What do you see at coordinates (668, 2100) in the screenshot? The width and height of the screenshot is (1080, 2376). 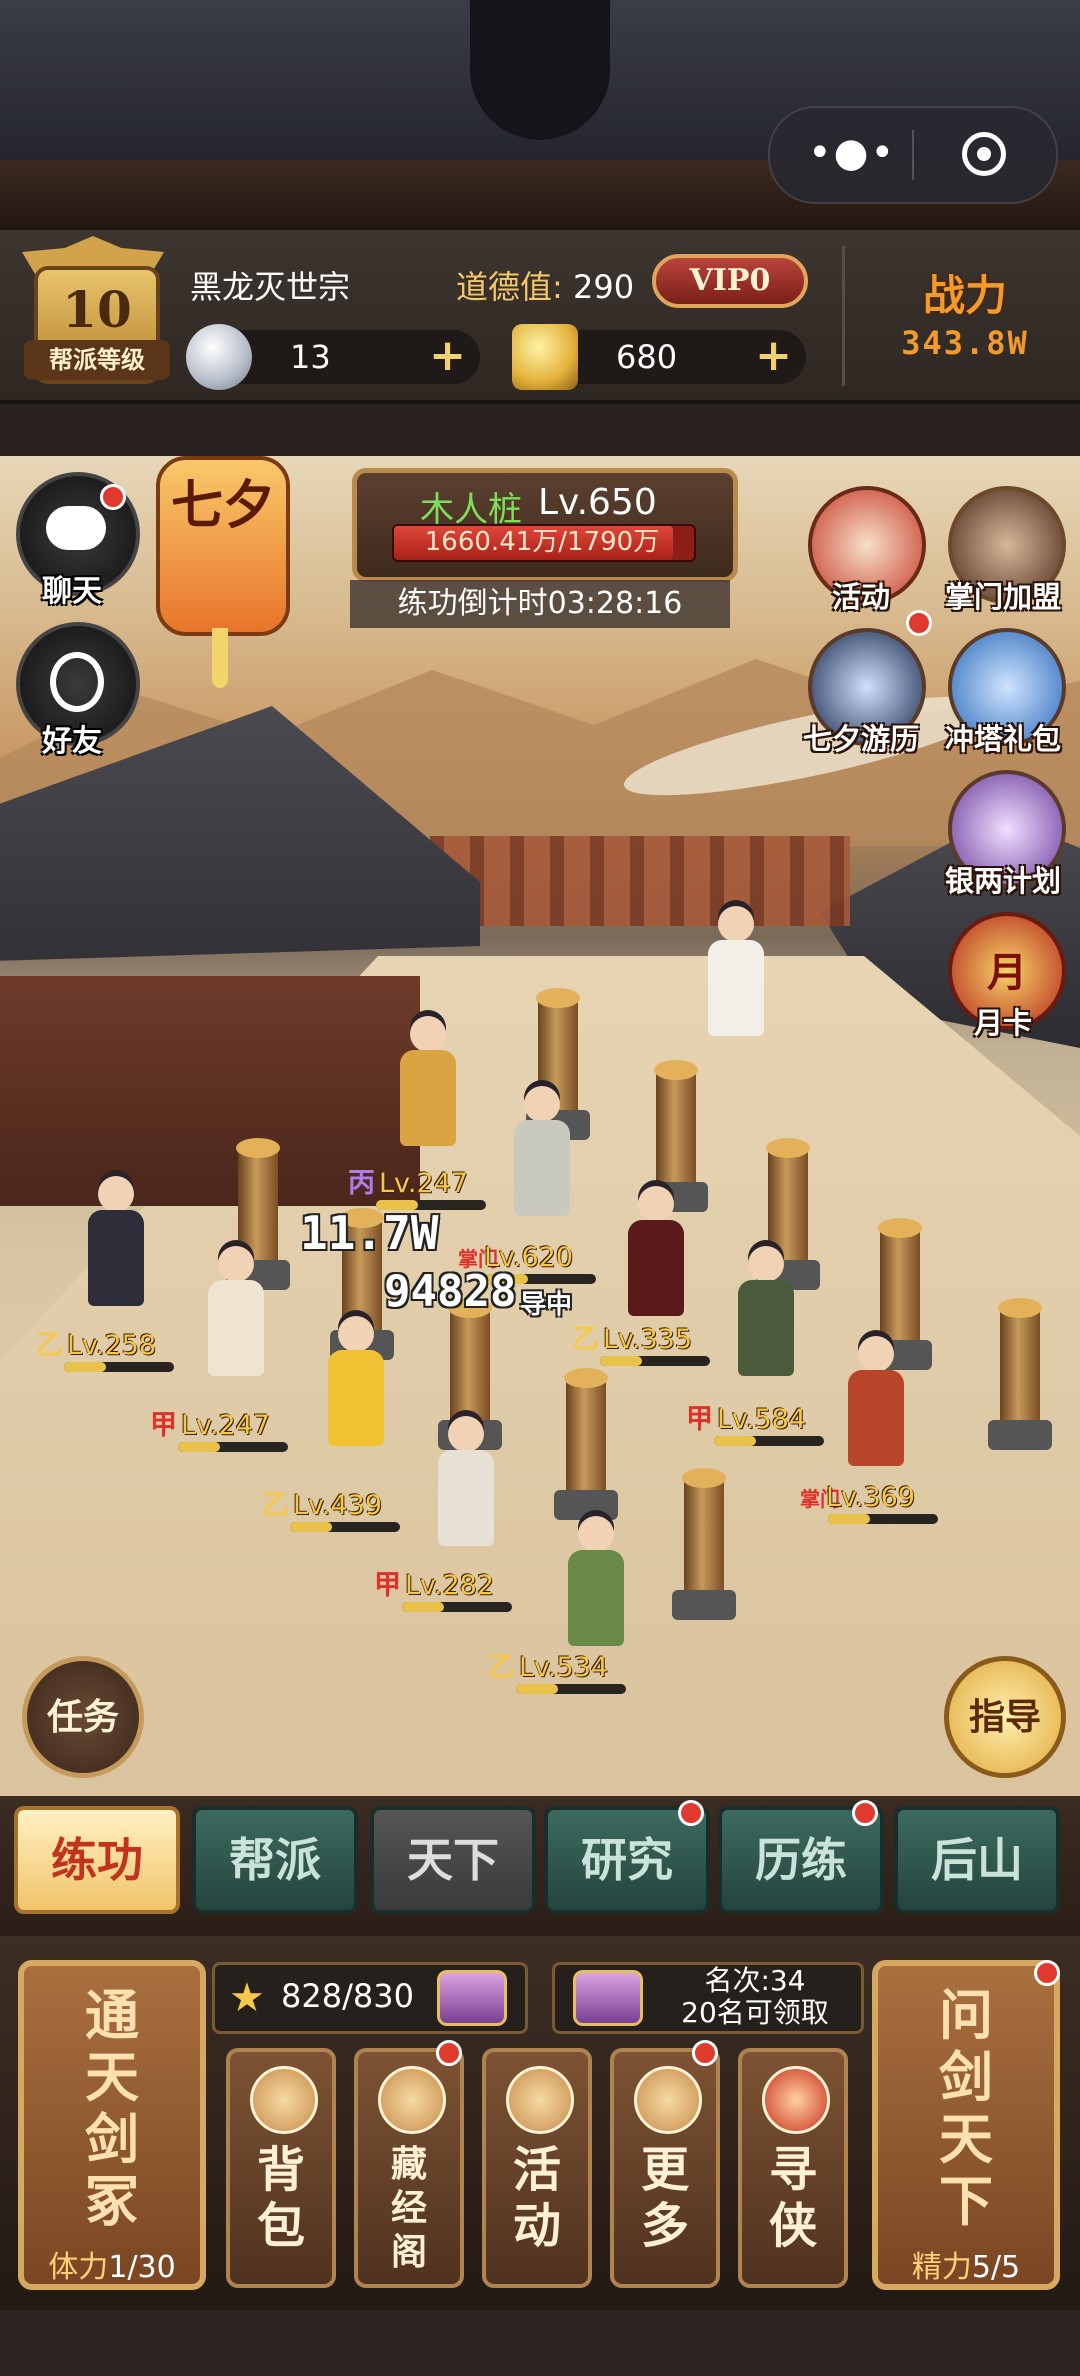 I see `butterfly-knot-icon` at bounding box center [668, 2100].